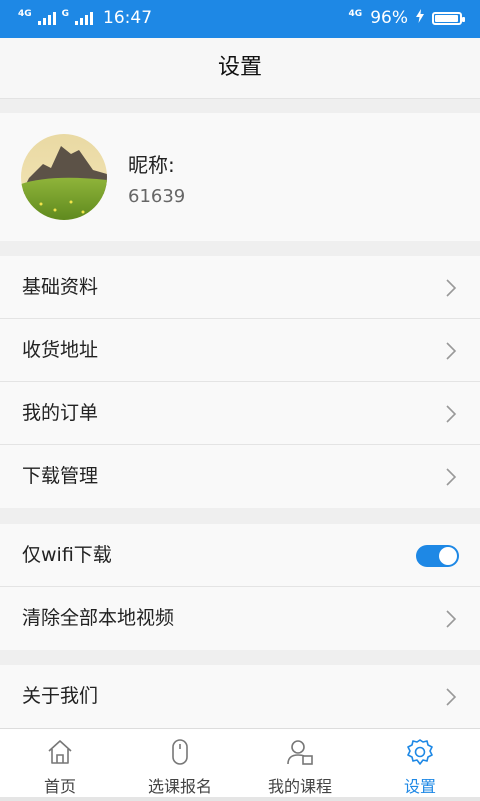  I want to click on nickname-label: 昵称:, so click(151, 165).